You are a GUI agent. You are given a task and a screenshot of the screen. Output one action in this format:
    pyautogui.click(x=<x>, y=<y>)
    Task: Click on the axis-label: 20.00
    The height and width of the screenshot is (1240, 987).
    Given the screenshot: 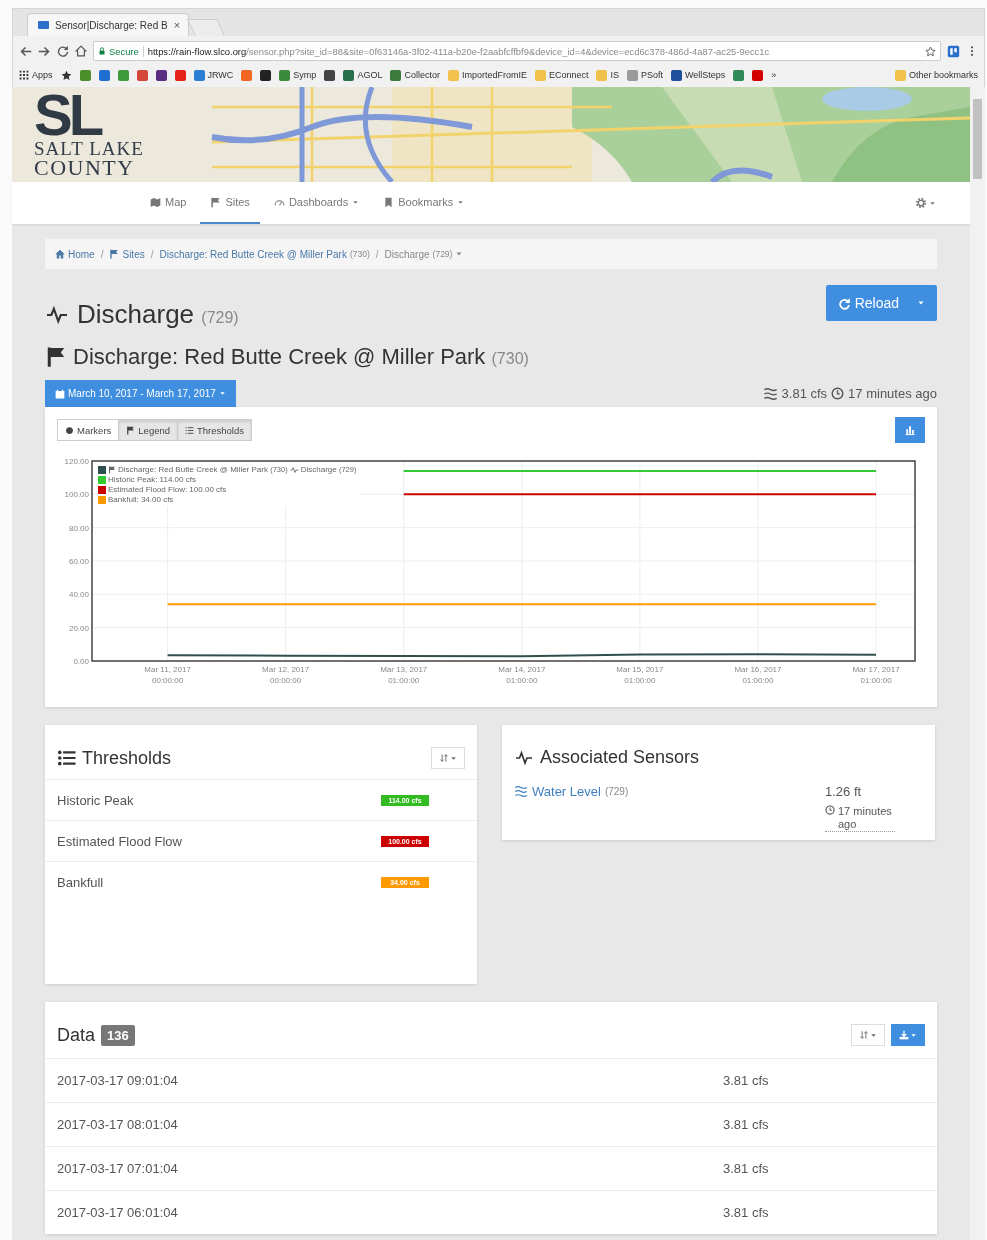 What is the action you would take?
    pyautogui.click(x=78, y=628)
    